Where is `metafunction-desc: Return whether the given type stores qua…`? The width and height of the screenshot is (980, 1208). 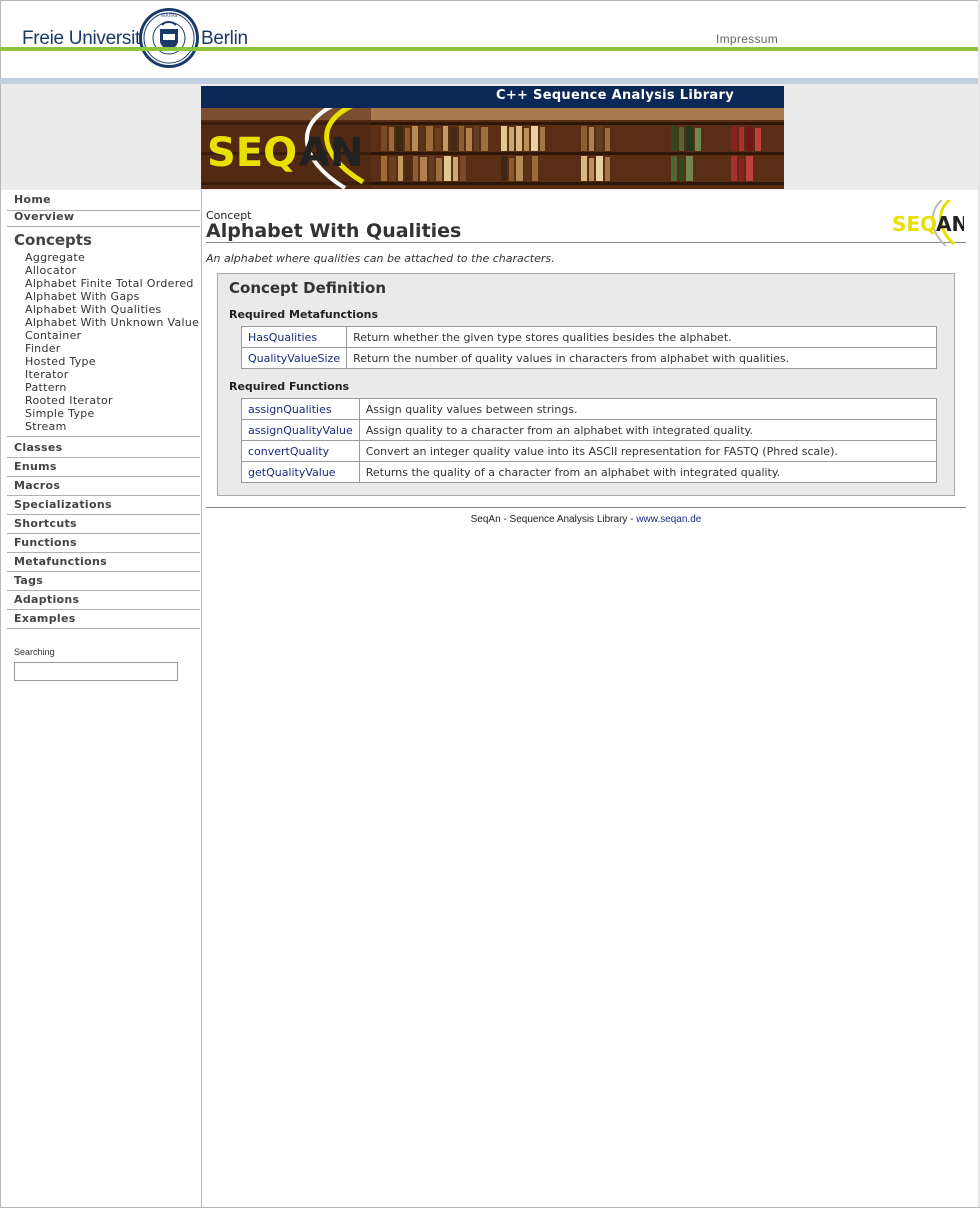
metafunction-desc: Return whether the given type stores qua… is located at coordinates (641, 337).